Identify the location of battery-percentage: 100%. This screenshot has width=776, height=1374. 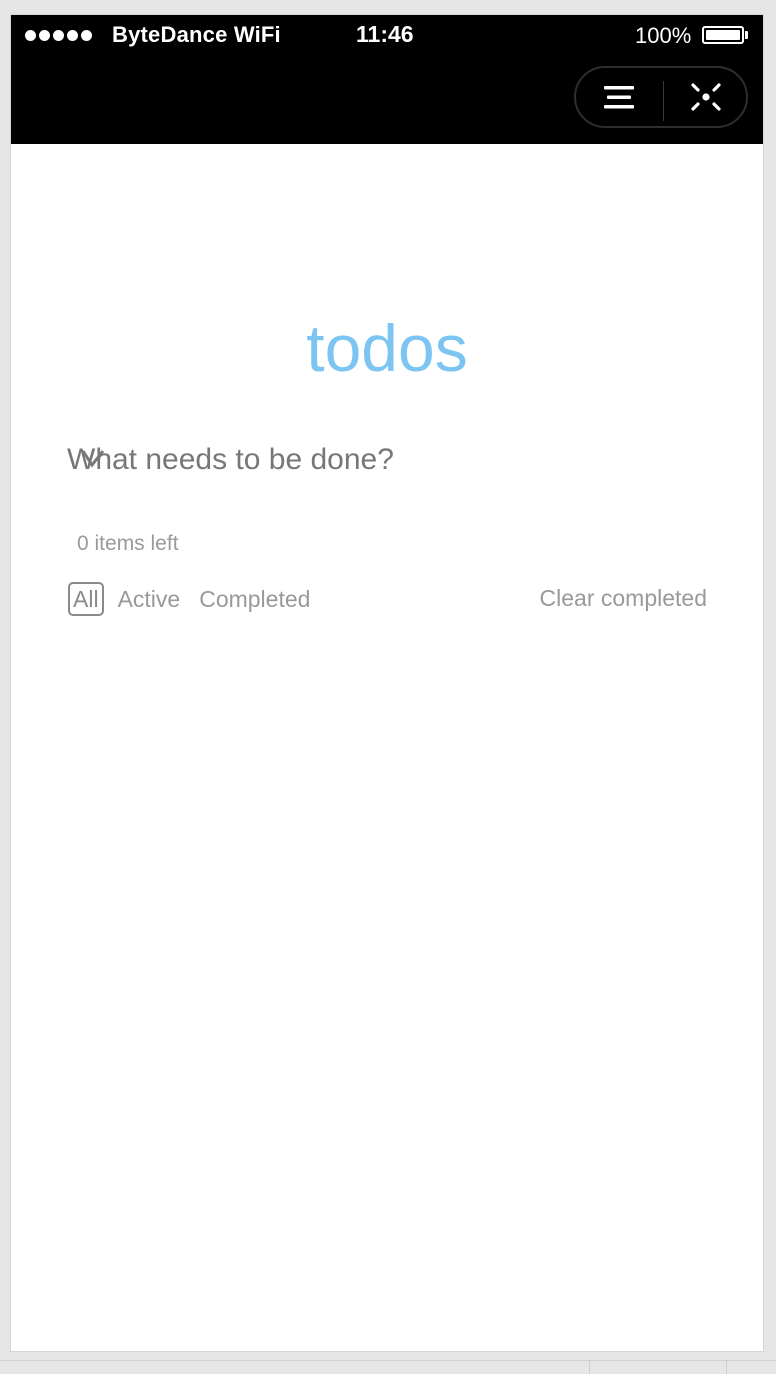
(663, 35).